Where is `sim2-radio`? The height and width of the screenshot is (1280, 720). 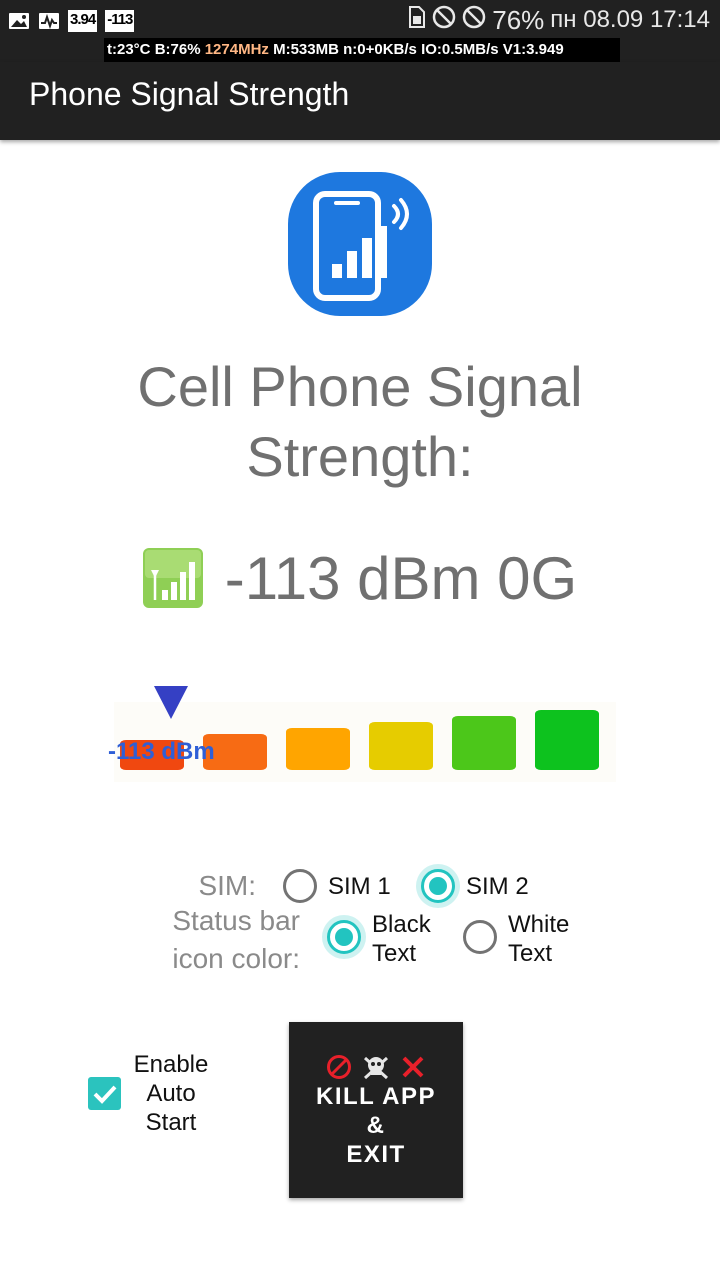 sim2-radio is located at coordinates (438, 886).